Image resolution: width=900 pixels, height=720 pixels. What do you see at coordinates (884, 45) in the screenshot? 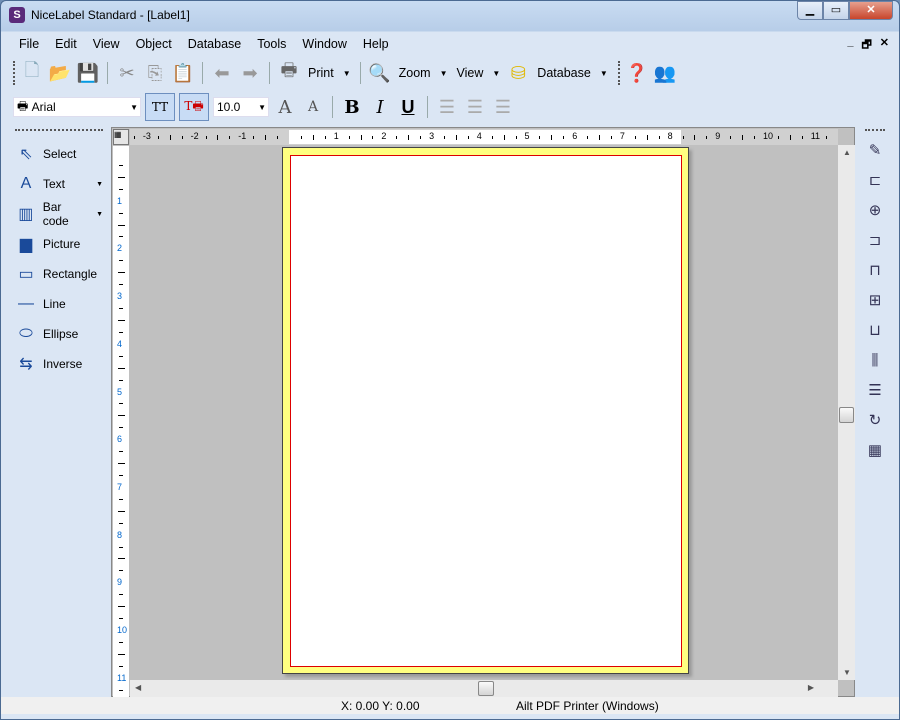
I see `doc-close-button: ✕` at bounding box center [884, 45].